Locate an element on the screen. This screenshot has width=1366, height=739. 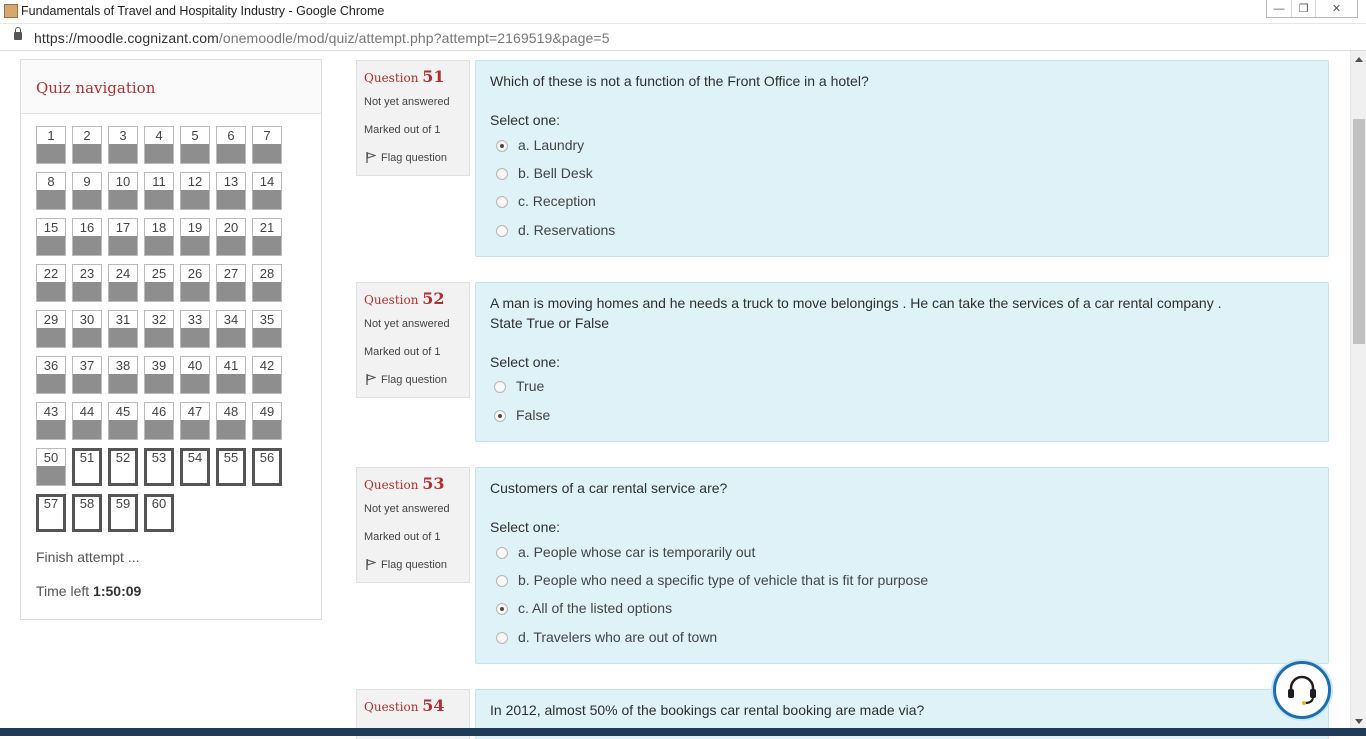
quiz-nav-question-button: 11 is located at coordinates (159, 191).